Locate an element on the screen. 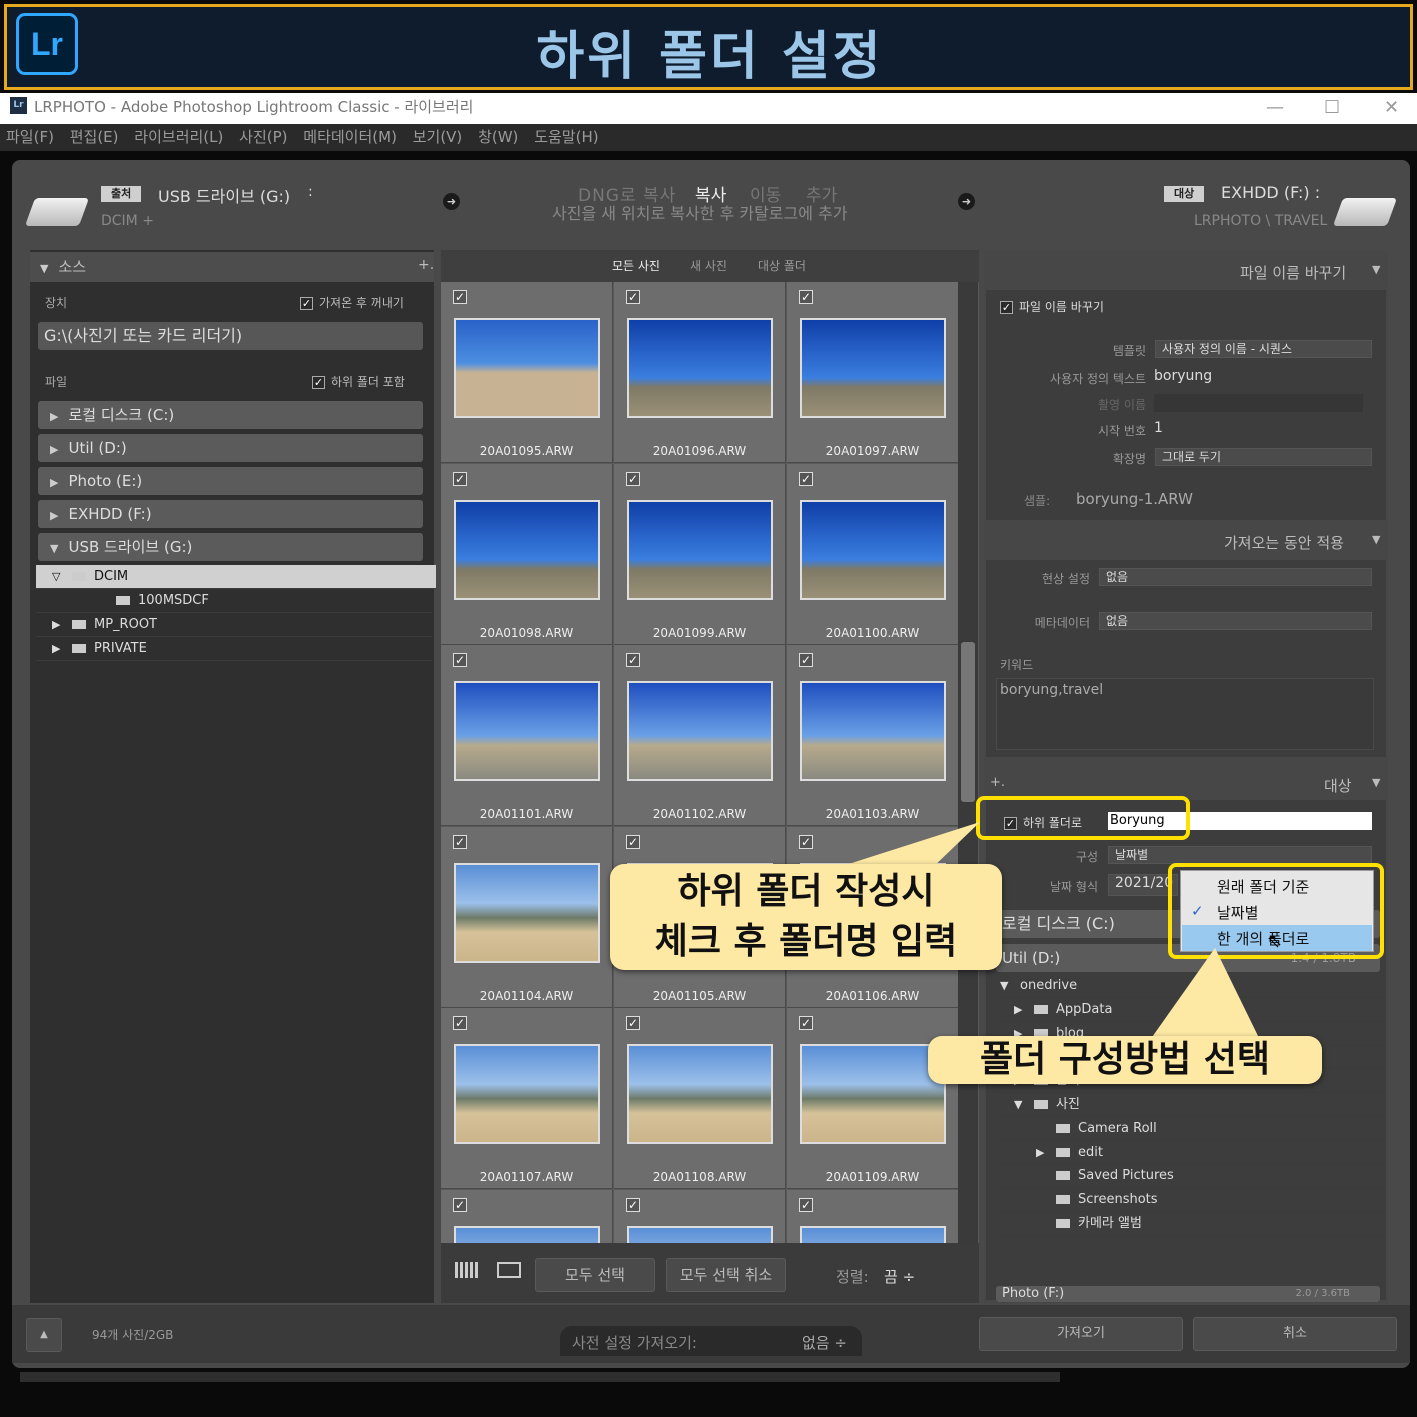 Image resolution: width=1417 pixels, height=1417 pixels. preset-bar: 사전 설정 가져오기: 없음 ÷ is located at coordinates (711, 1341).